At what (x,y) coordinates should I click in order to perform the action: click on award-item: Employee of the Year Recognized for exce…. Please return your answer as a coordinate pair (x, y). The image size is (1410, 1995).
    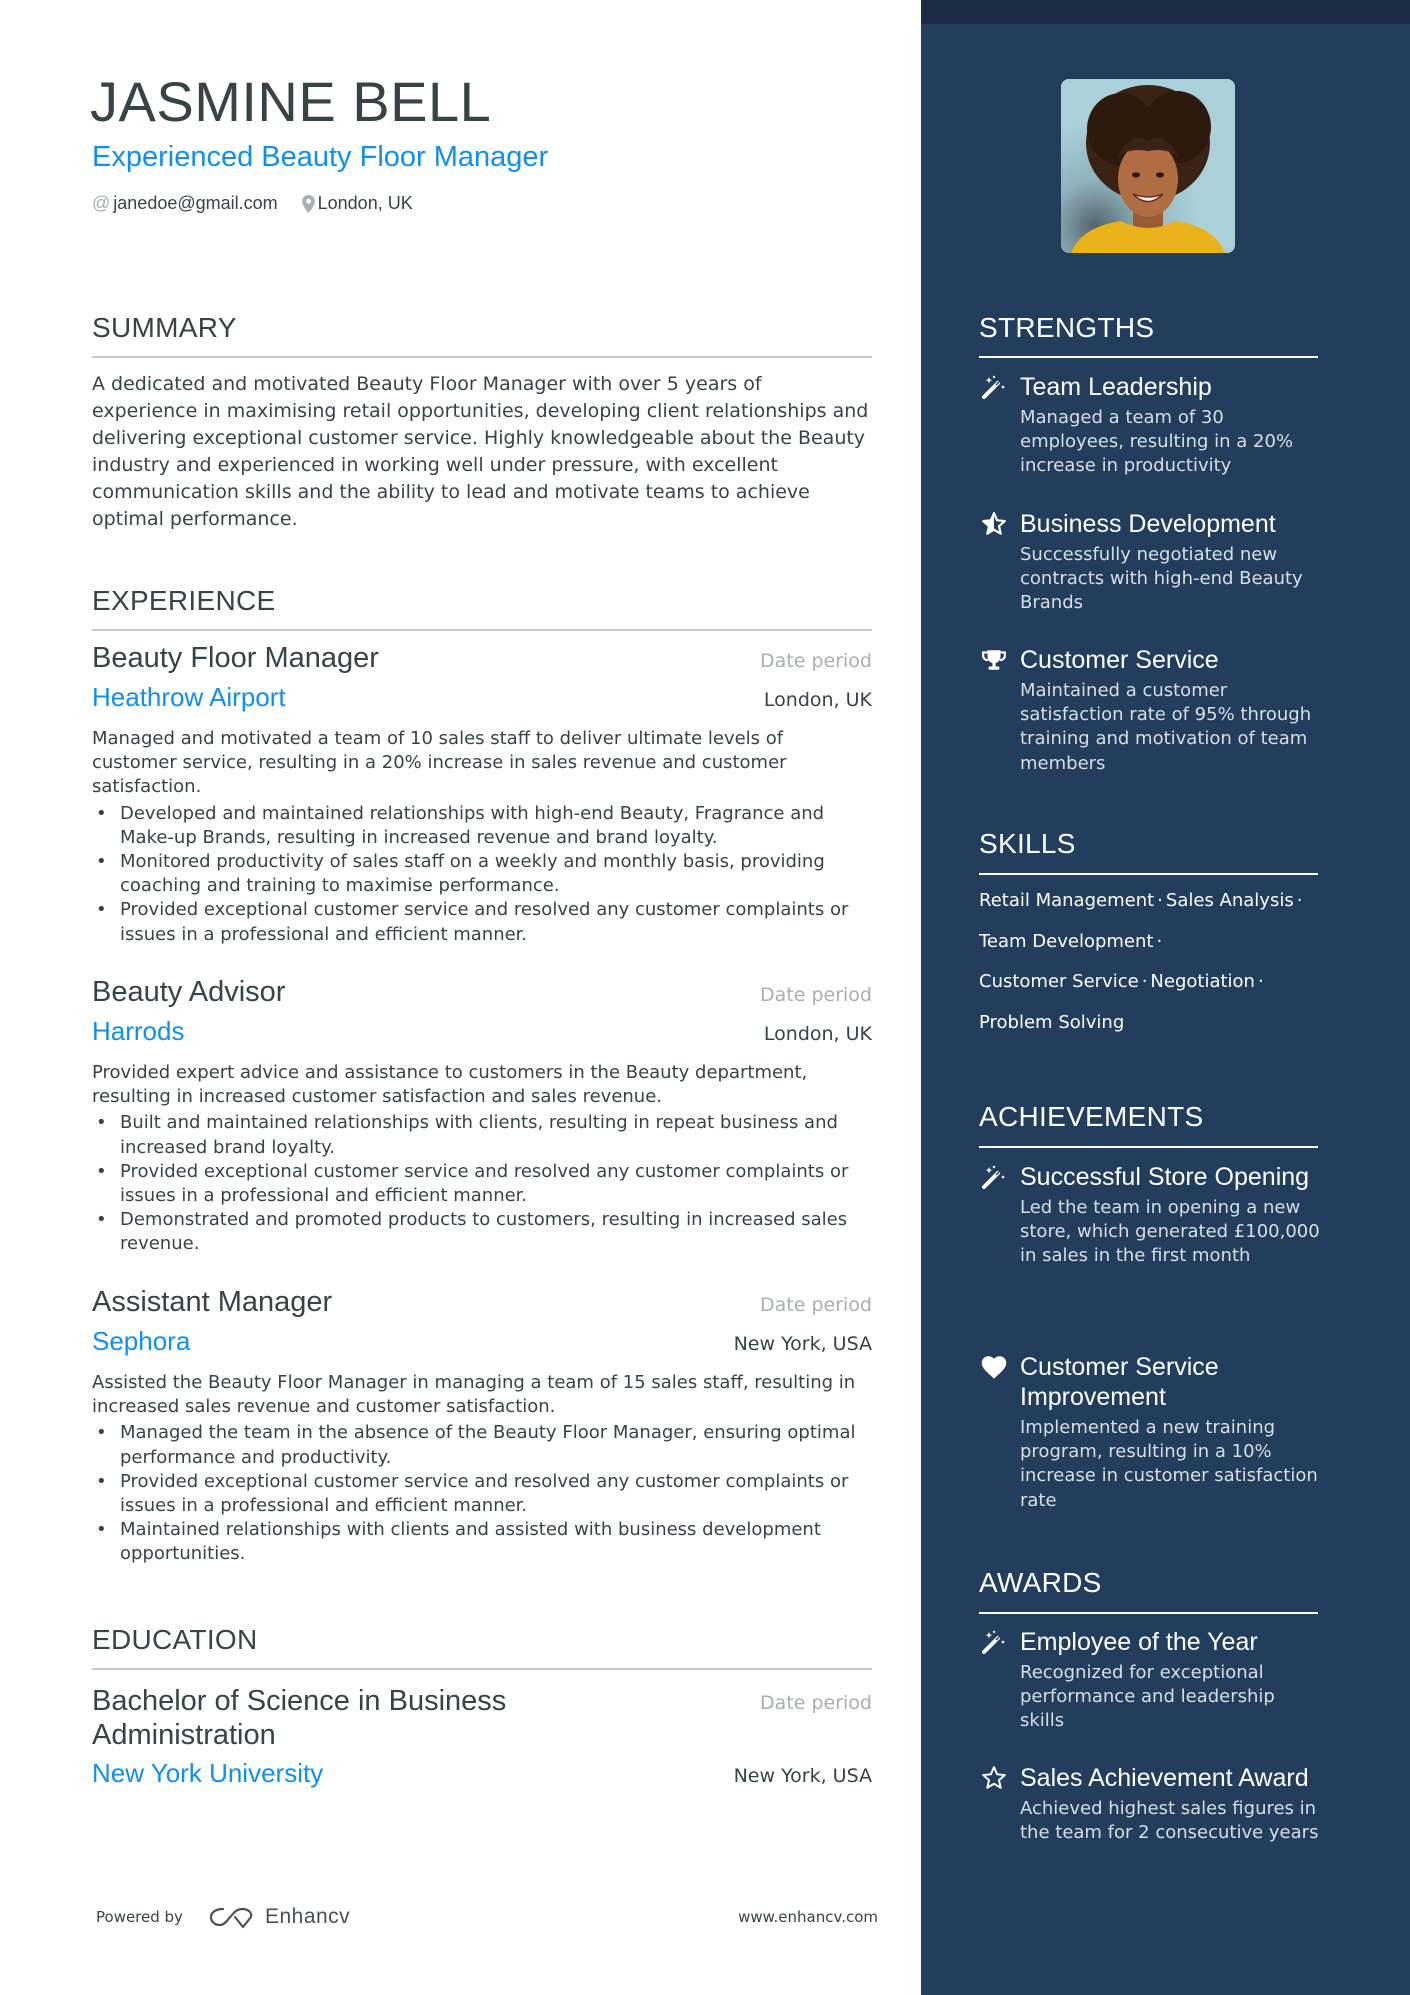
    Looking at the image, I should click on (1151, 1680).